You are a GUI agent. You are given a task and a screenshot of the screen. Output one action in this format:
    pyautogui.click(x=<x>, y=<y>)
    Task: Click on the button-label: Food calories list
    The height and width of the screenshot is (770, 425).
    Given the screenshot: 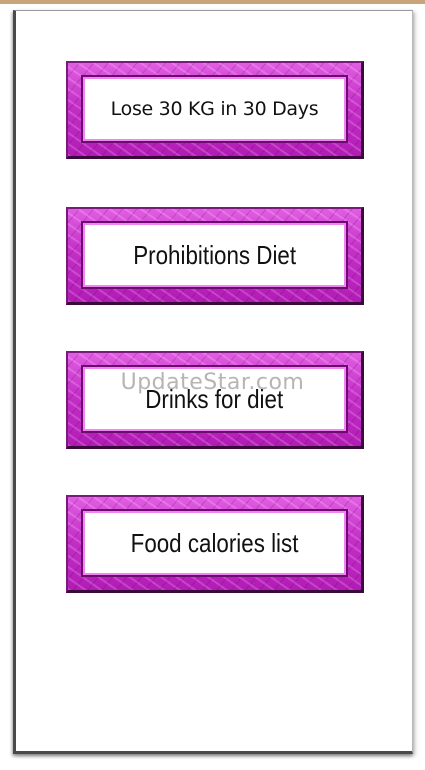 What is the action you would take?
    pyautogui.click(x=214, y=542)
    